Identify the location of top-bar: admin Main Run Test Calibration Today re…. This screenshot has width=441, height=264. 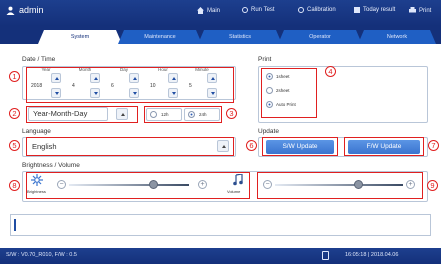
(220, 13).